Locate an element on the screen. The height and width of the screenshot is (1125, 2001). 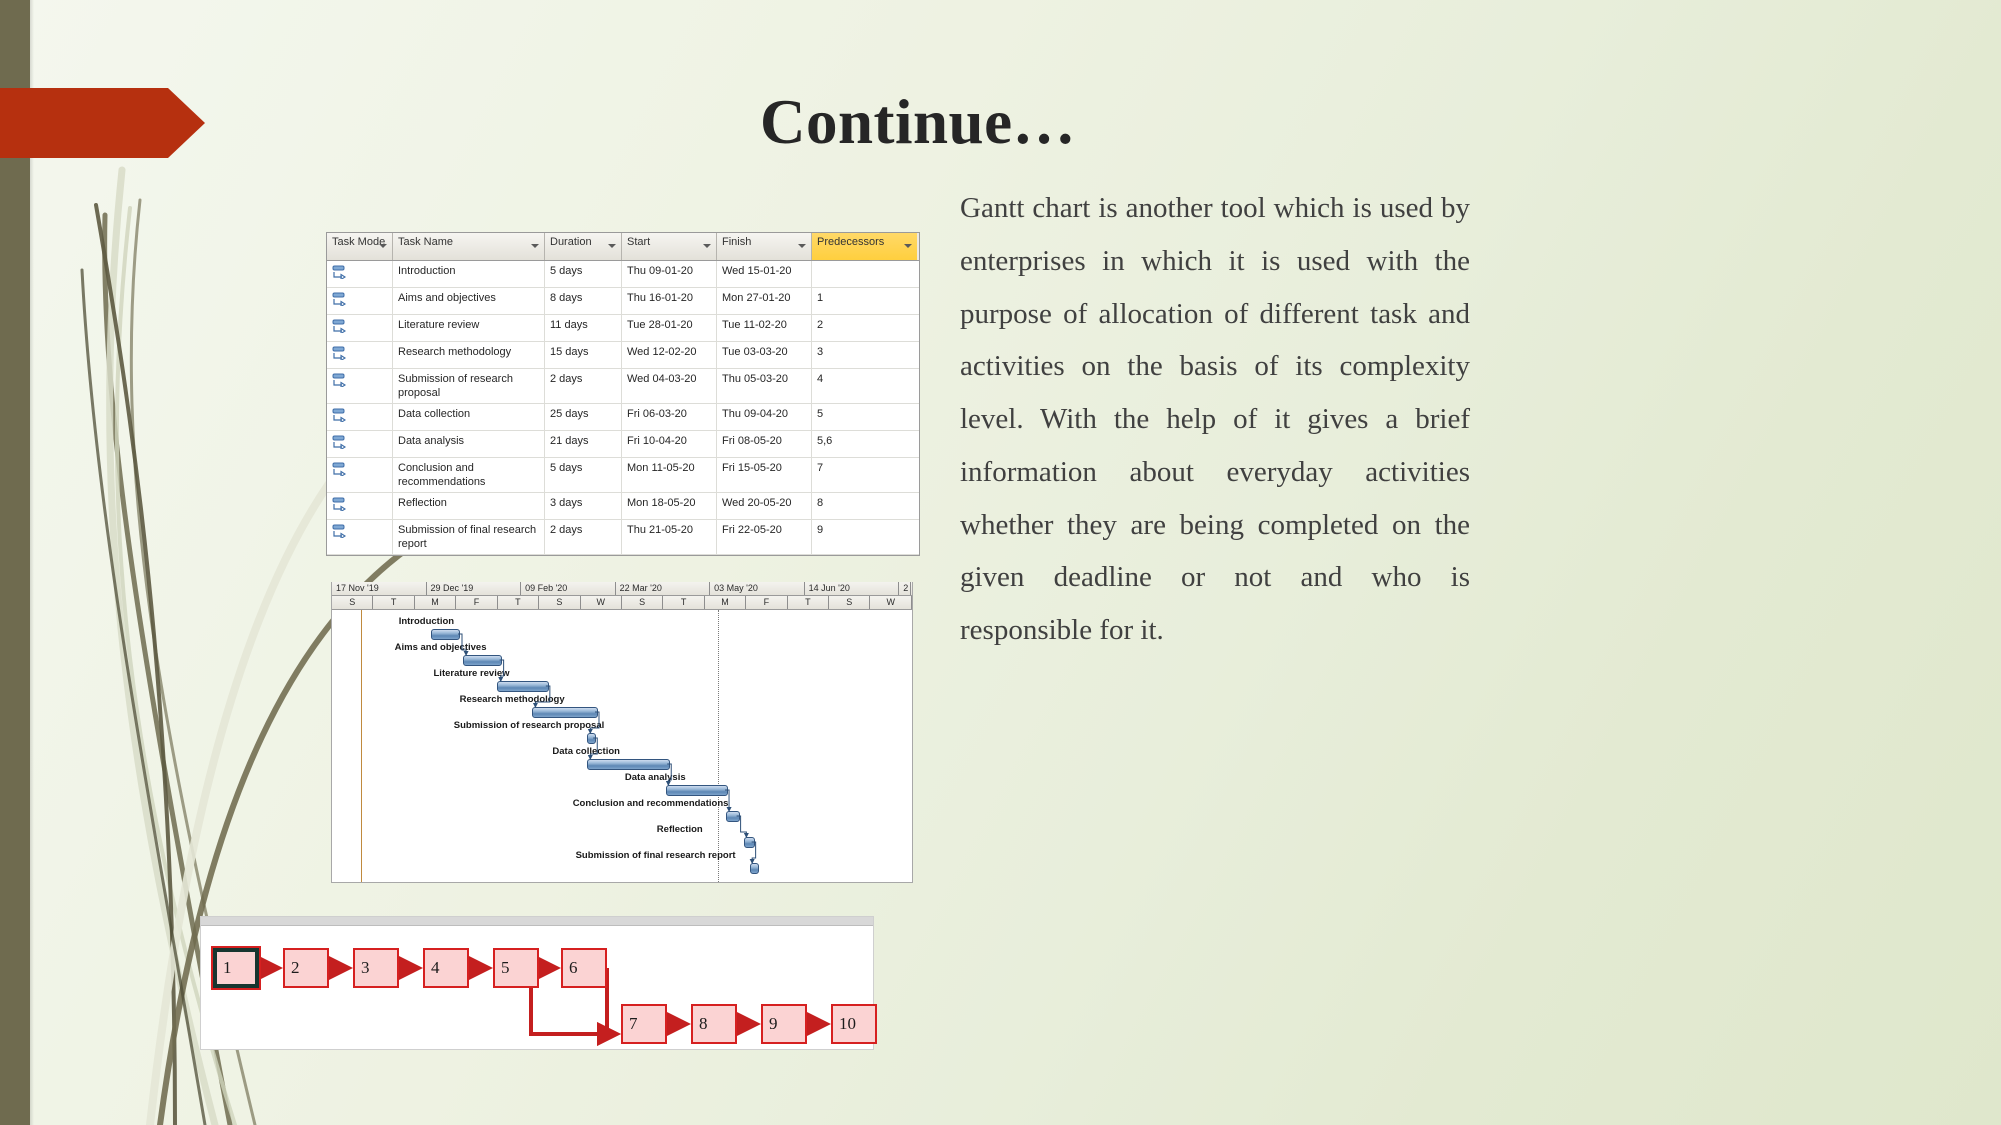
network-node: 4 is located at coordinates (446, 968).